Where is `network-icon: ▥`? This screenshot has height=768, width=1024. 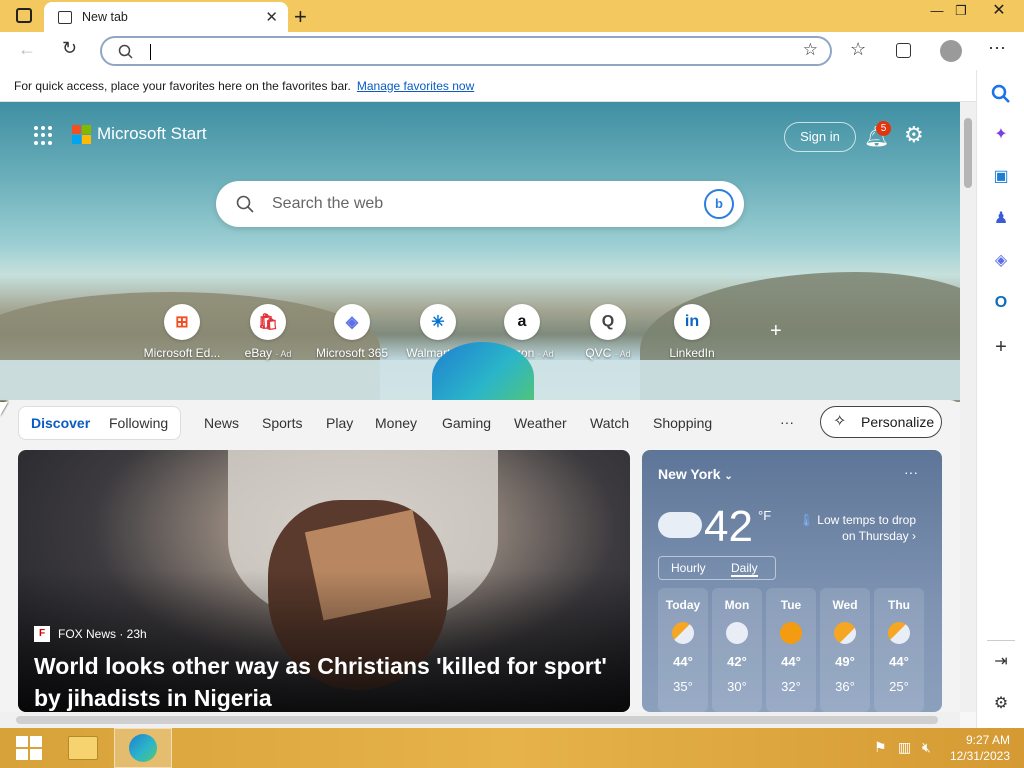
network-icon: ▥ is located at coordinates (904, 747).